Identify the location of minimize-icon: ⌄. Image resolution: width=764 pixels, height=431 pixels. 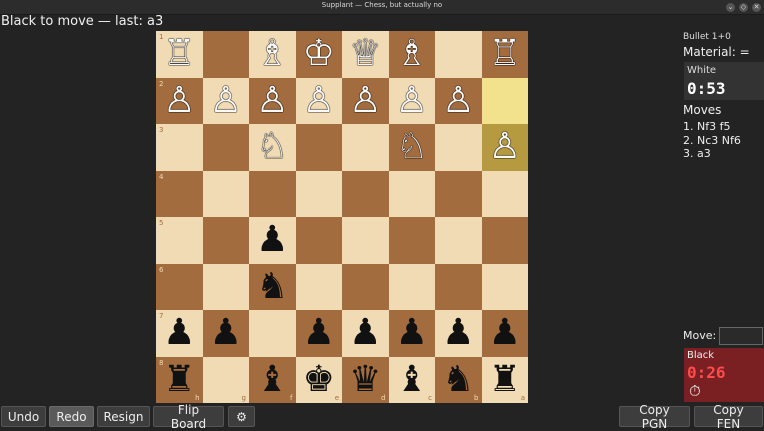
(730, 7).